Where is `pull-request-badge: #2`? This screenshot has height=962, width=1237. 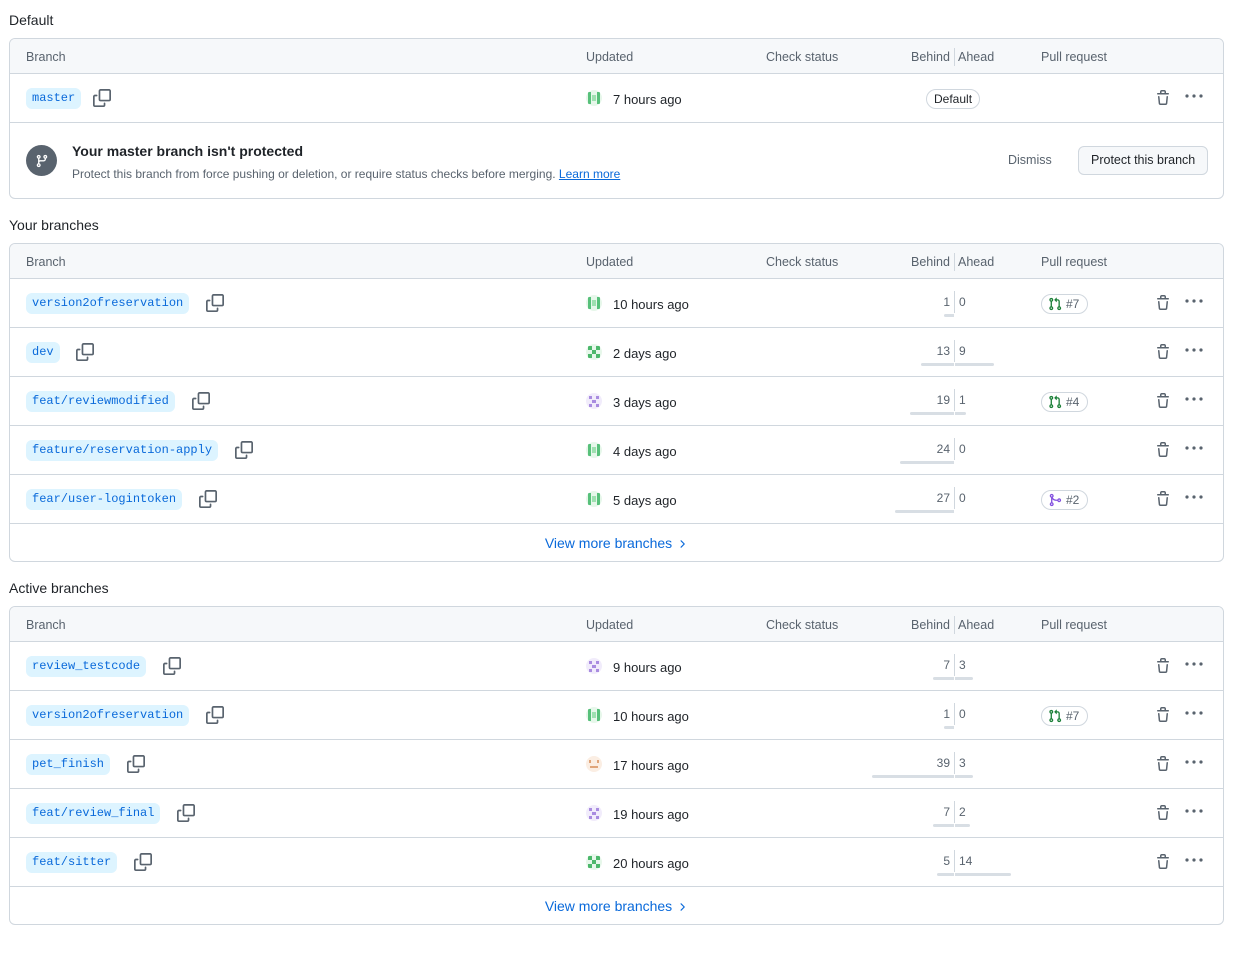
pull-request-badge: #2 is located at coordinates (1065, 500).